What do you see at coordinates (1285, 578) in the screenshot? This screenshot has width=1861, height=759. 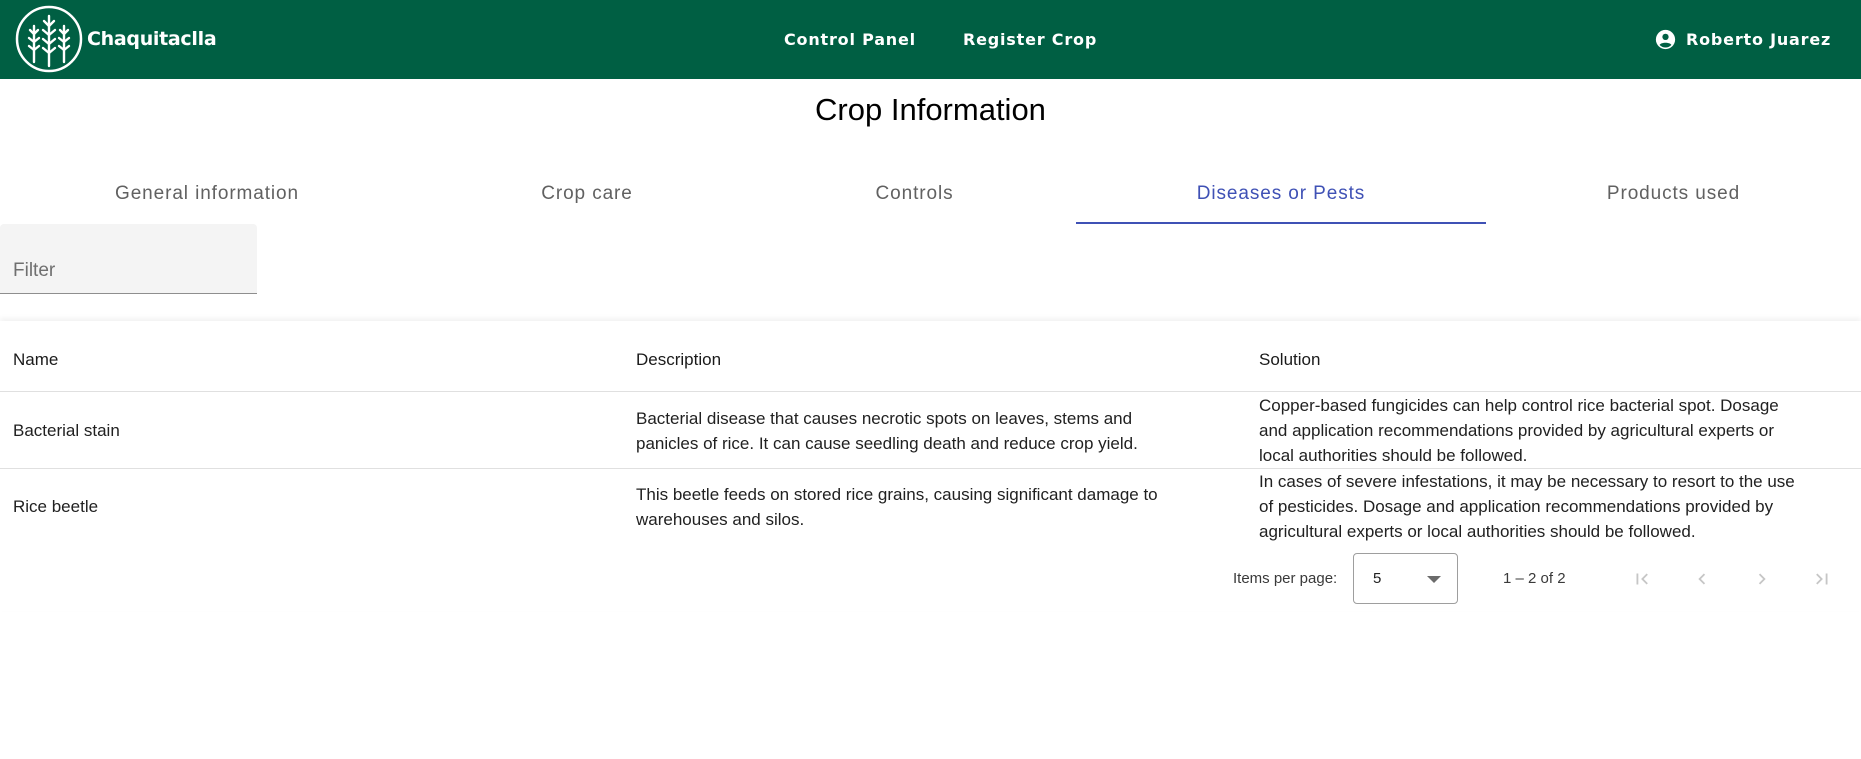 I see `items-per-page-label: Items per page:` at bounding box center [1285, 578].